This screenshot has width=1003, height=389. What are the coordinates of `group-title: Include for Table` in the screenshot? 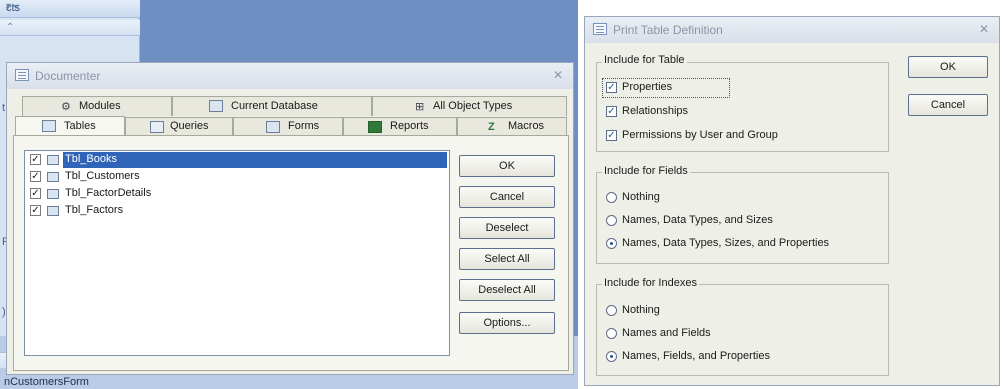 It's located at (644, 60).